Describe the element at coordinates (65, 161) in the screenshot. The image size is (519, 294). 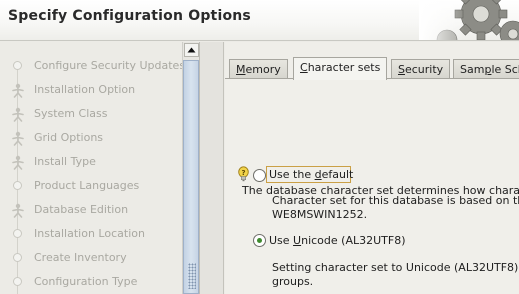
I see `step-label: Install Type` at that location.